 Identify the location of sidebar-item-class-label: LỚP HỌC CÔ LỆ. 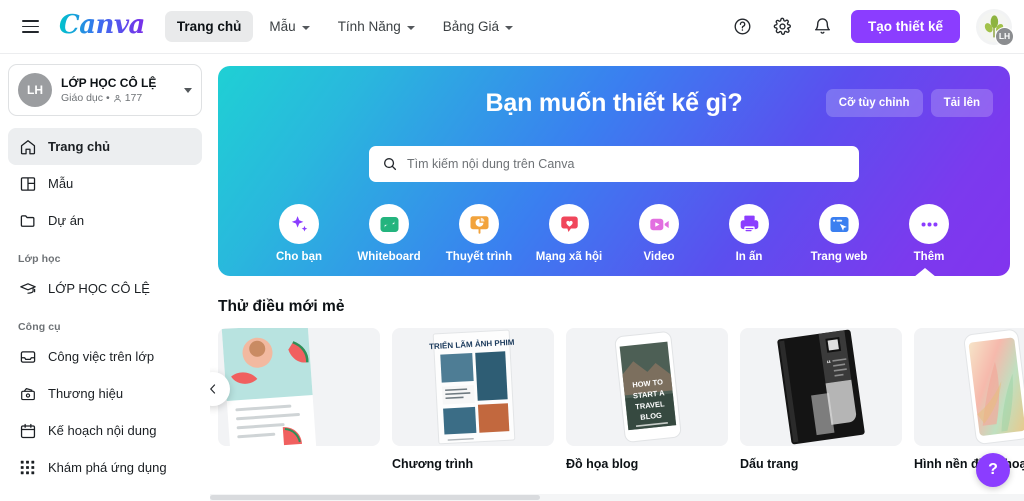
(99, 288).